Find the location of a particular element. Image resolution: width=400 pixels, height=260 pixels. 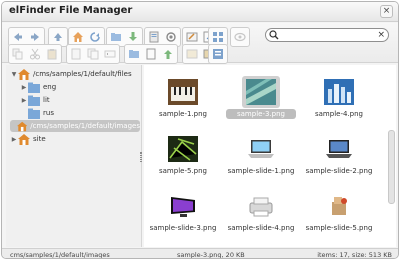

window-title: elFinder File Manager is located at coordinates (71, 10).